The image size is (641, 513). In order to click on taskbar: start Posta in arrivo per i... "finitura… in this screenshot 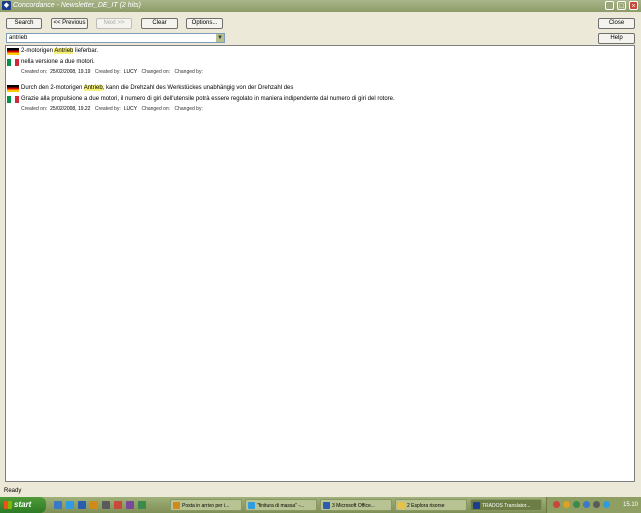, I will do `click(320, 505)`.